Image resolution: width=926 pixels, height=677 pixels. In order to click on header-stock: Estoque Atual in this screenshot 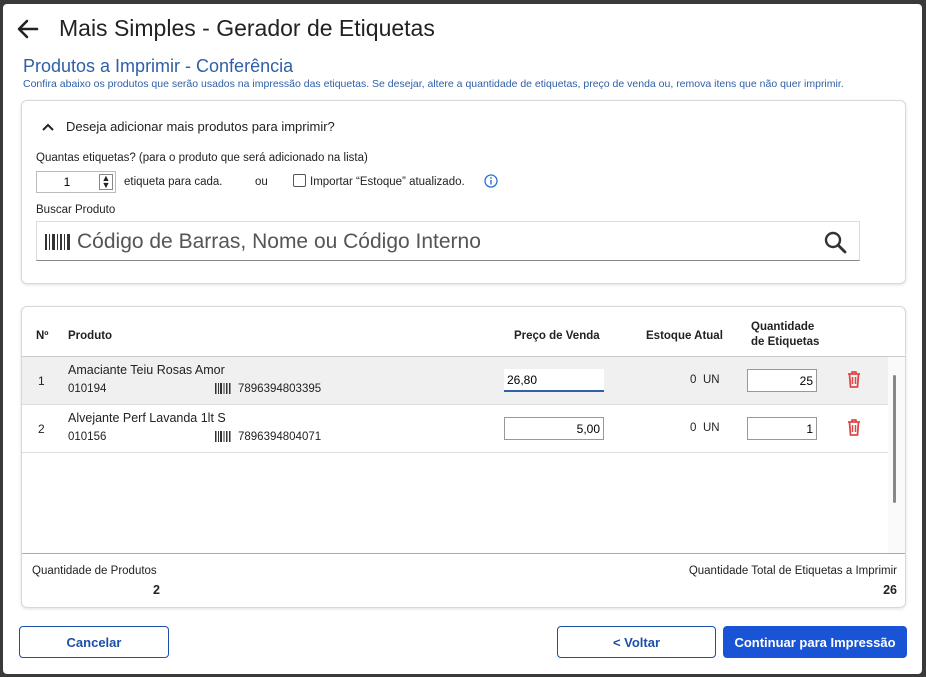, I will do `click(684, 336)`.